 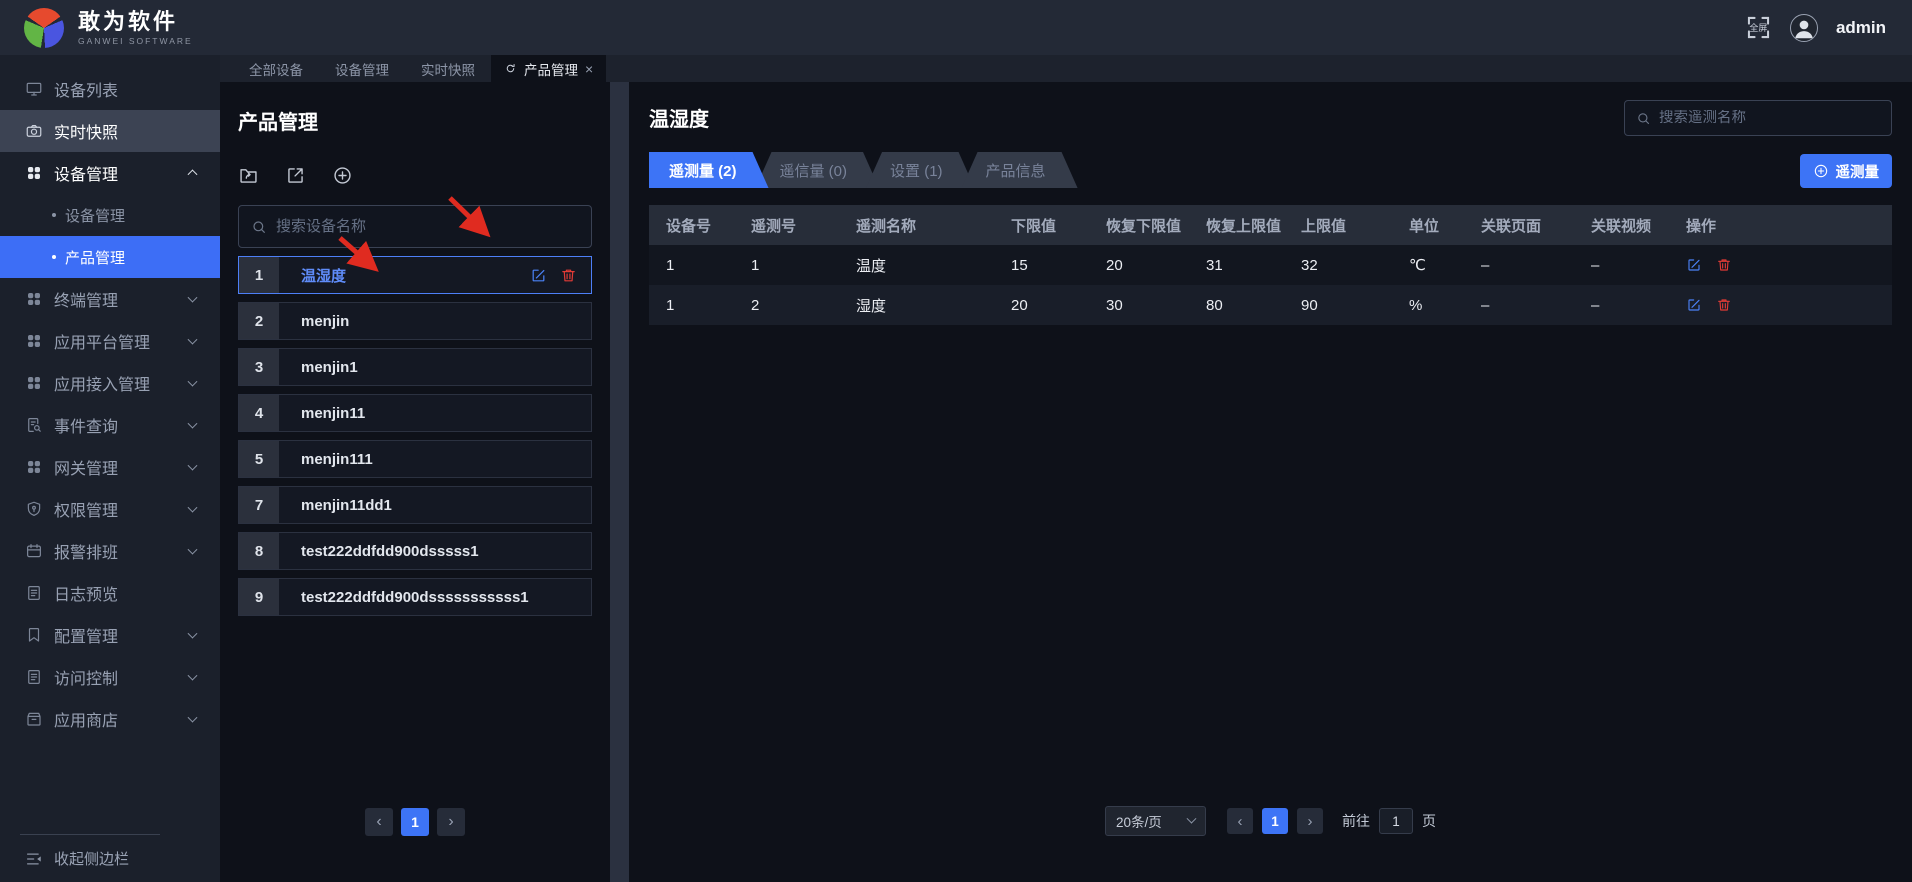 I want to click on page-size-select: 20条/页, so click(x=1155, y=821).